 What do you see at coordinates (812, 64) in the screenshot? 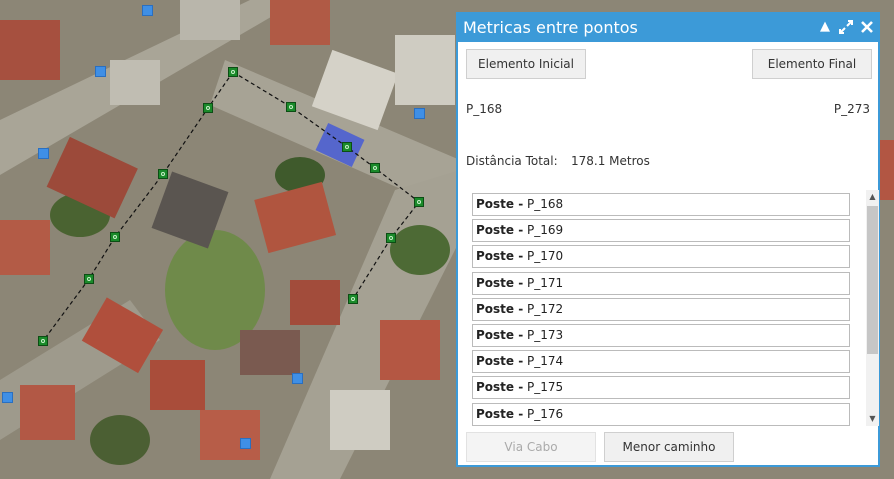
I see `end-element-button: Elemento Final` at bounding box center [812, 64].